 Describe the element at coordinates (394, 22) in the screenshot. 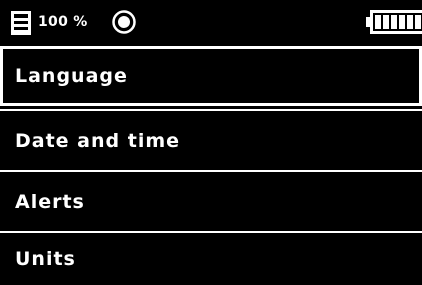

I see `battery-full-icon` at that location.